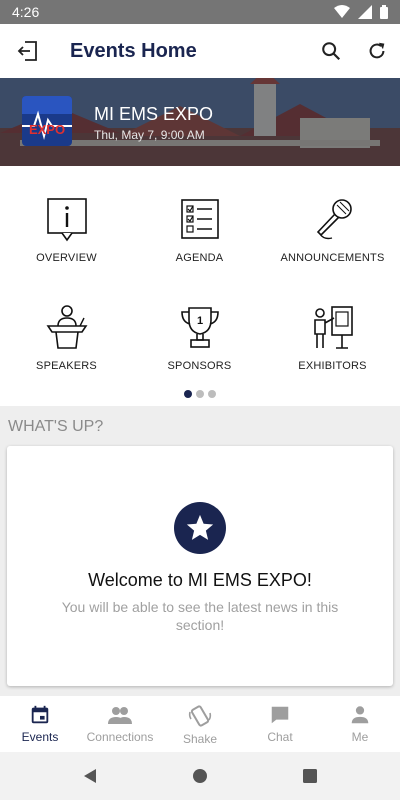  I want to click on page-indicator, so click(200, 394).